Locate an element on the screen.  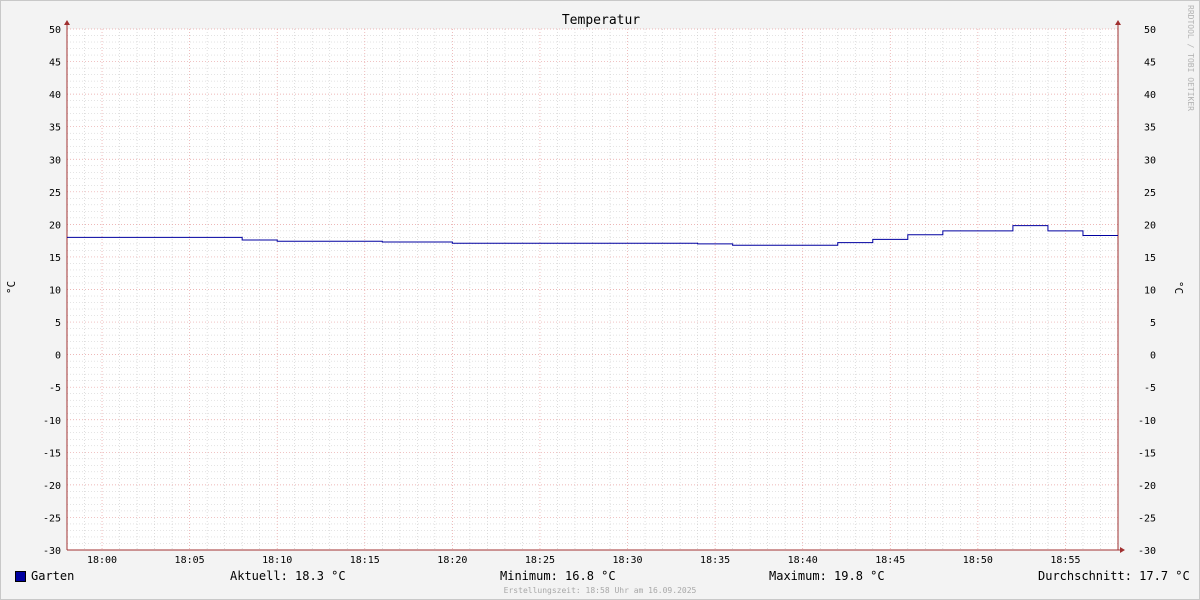
y-tick-label-left: -10 is located at coordinates (52, 421).